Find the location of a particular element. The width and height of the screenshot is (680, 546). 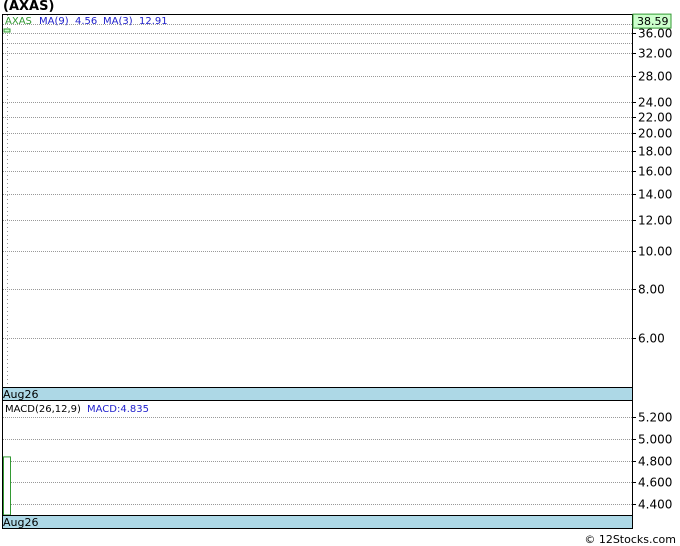

macd-axis: 4.400 4.600 4.800 5.000 5.200 is located at coordinates (652, 461).